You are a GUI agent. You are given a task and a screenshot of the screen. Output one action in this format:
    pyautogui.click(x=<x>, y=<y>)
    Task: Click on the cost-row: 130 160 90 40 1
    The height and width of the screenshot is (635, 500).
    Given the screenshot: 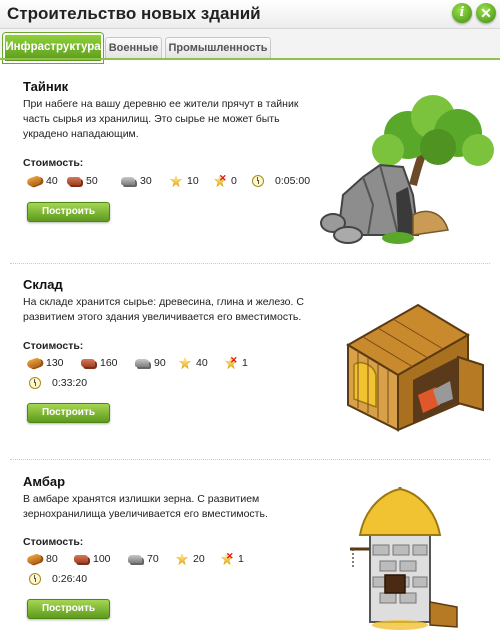 What is the action you would take?
    pyautogui.click(x=176, y=361)
    